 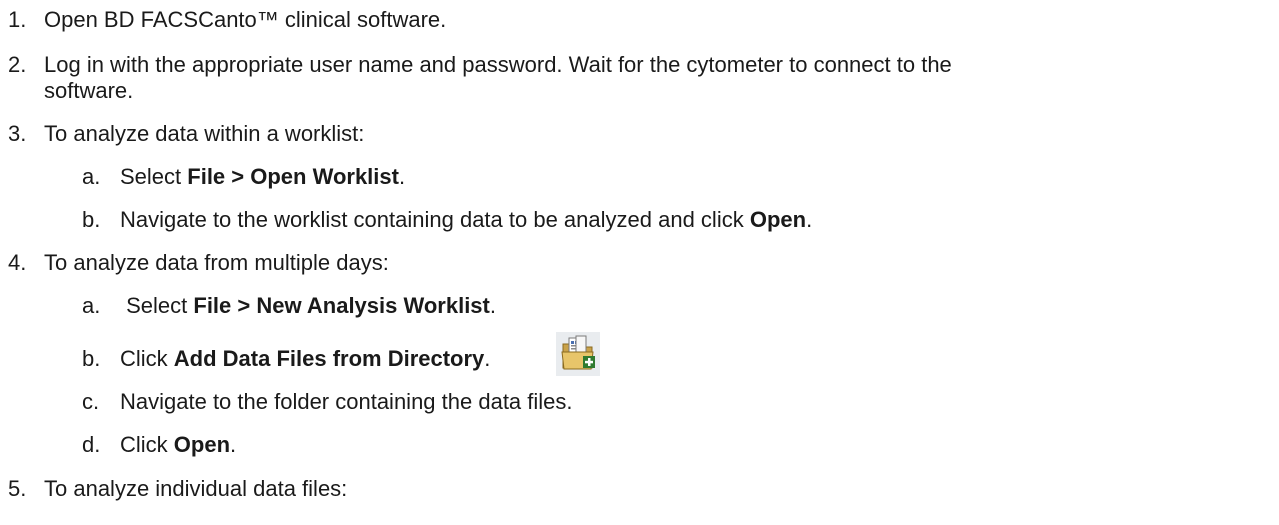 What do you see at coordinates (341, 305) in the screenshot?
I see `menu-path: File > New Analysis Worklist` at bounding box center [341, 305].